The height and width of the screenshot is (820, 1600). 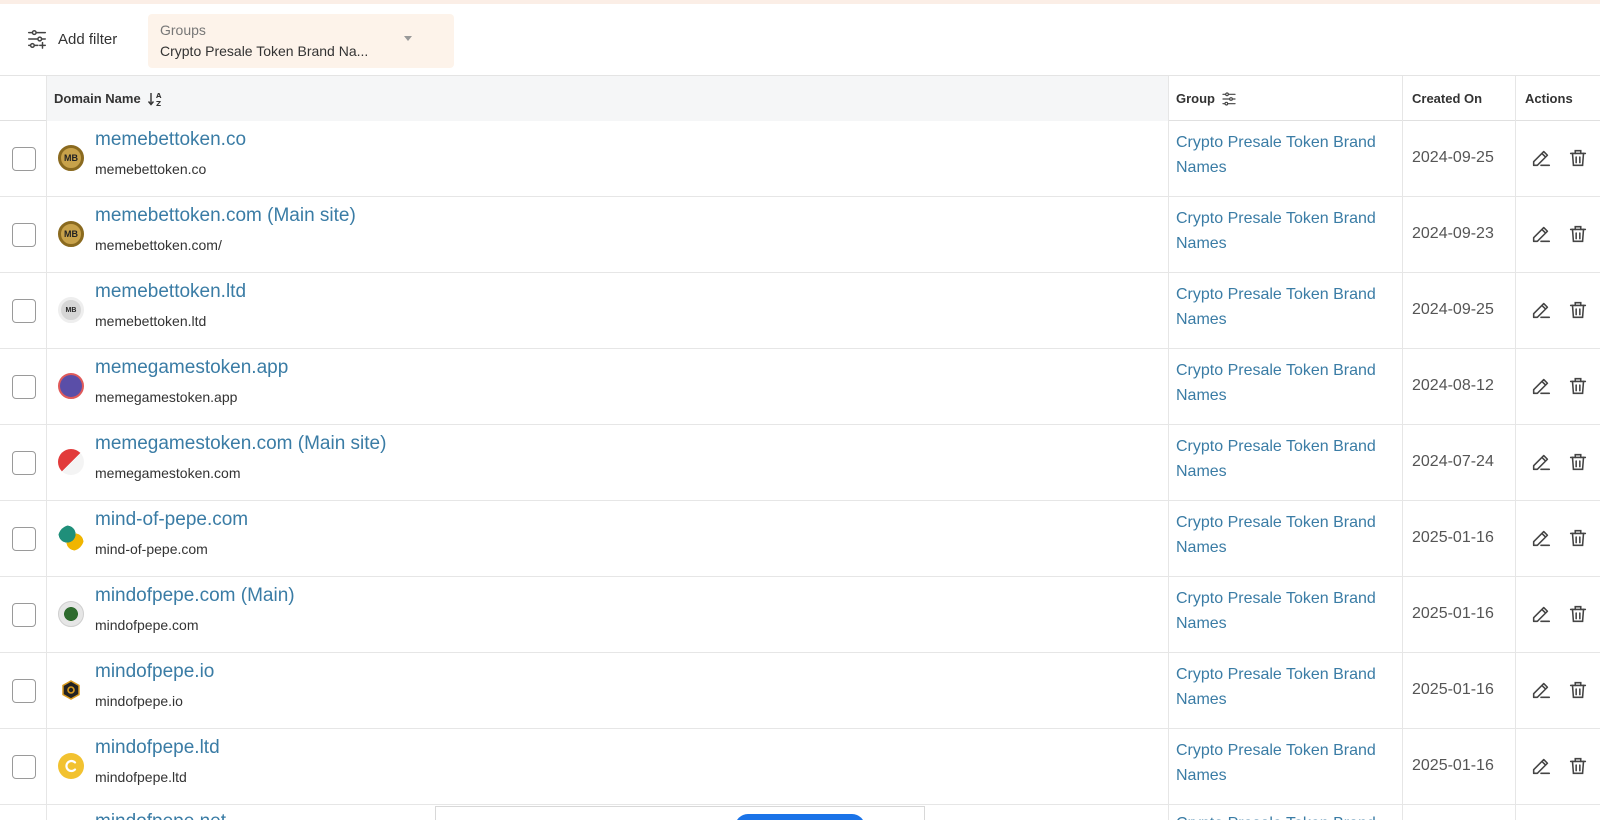 What do you see at coordinates (1447, 98) in the screenshot?
I see `column-header-created-label: Created On` at bounding box center [1447, 98].